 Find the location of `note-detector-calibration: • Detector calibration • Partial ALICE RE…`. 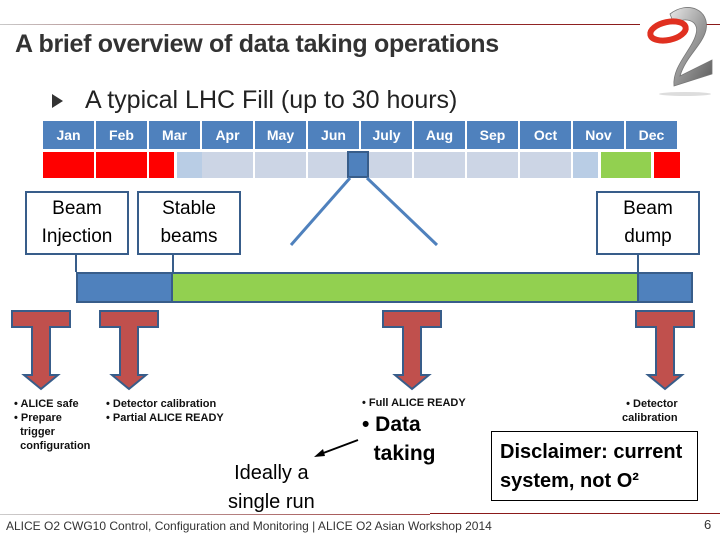

note-detector-calibration: • Detector calibration • Partial ALICE RE… is located at coordinates (165, 411).